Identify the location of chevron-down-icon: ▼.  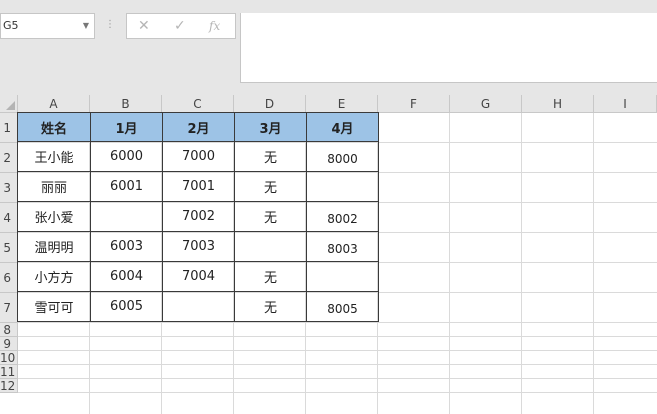
(86, 26).